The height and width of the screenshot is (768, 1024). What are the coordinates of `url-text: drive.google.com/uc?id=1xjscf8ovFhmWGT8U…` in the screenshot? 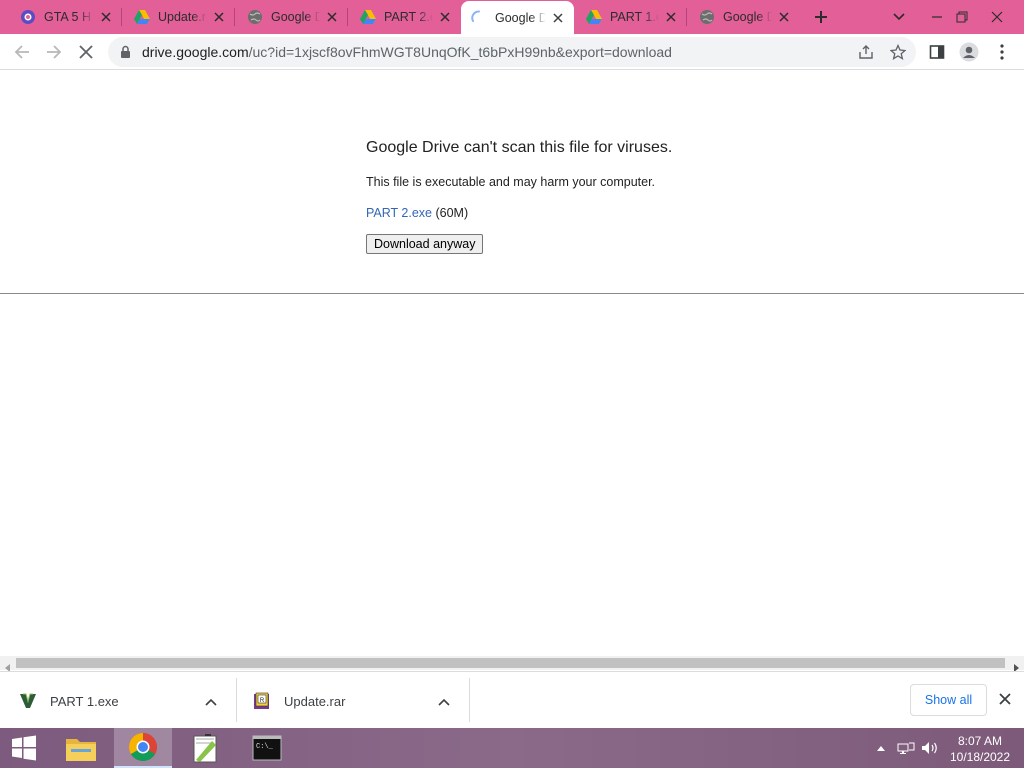 It's located at (407, 52).